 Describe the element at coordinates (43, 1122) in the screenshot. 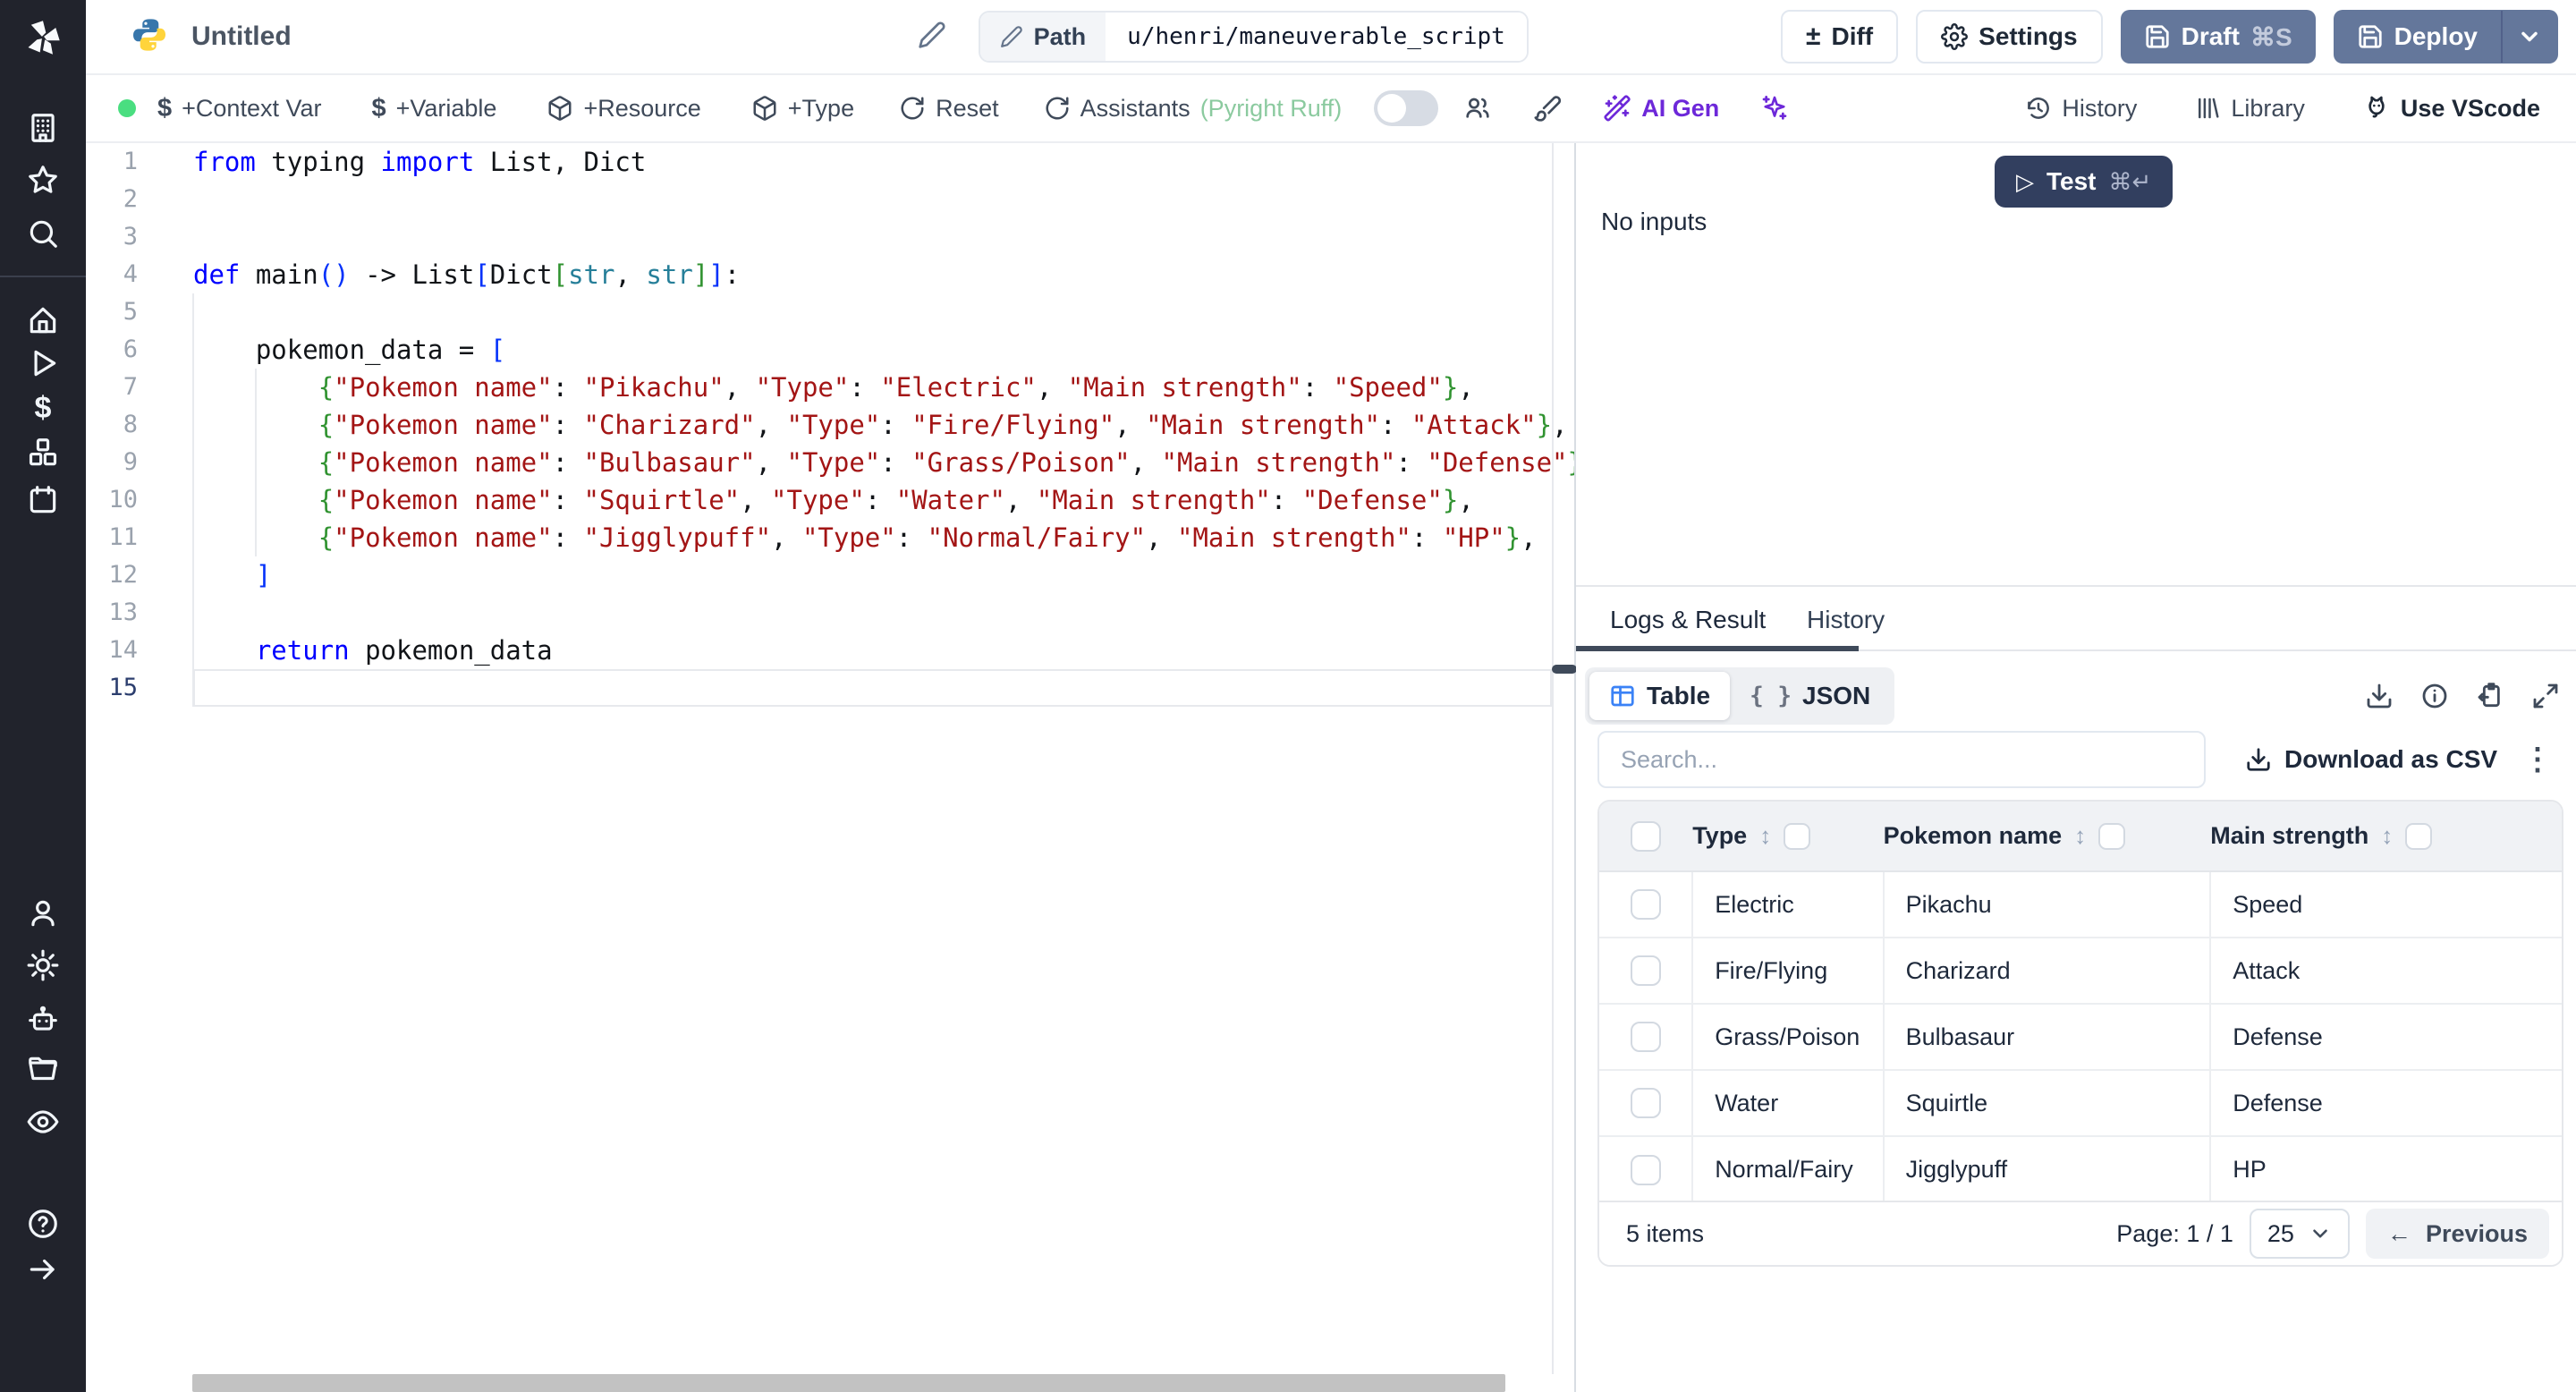

I see `sidebar-item-audit-logs` at that location.